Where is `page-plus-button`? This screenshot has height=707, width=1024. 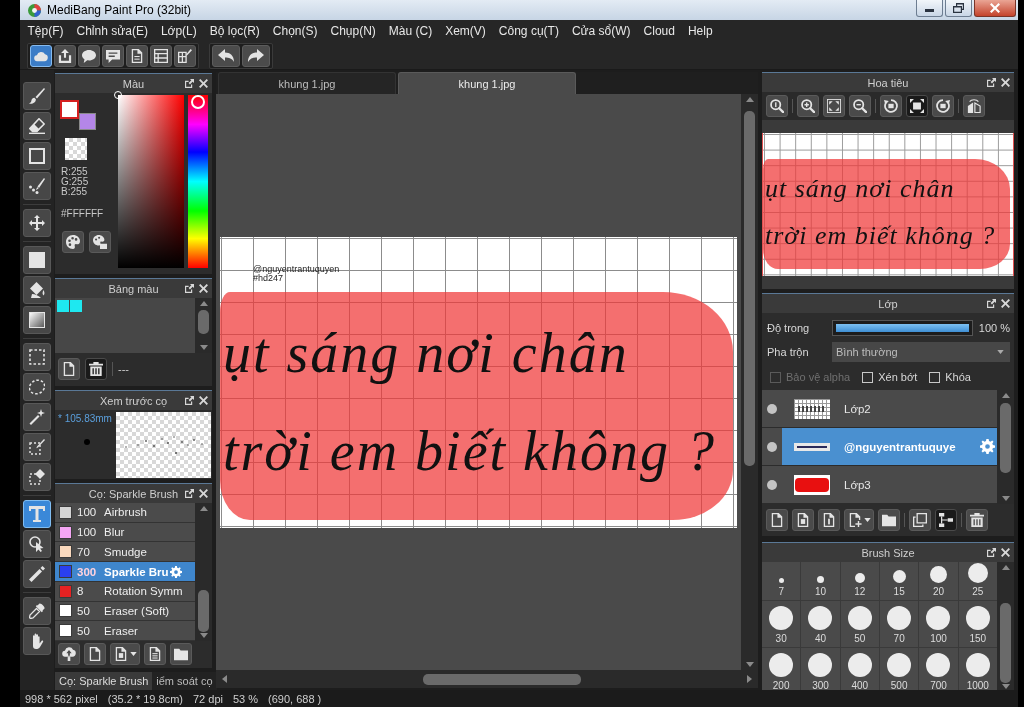
page-plus-button is located at coordinates (859, 519).